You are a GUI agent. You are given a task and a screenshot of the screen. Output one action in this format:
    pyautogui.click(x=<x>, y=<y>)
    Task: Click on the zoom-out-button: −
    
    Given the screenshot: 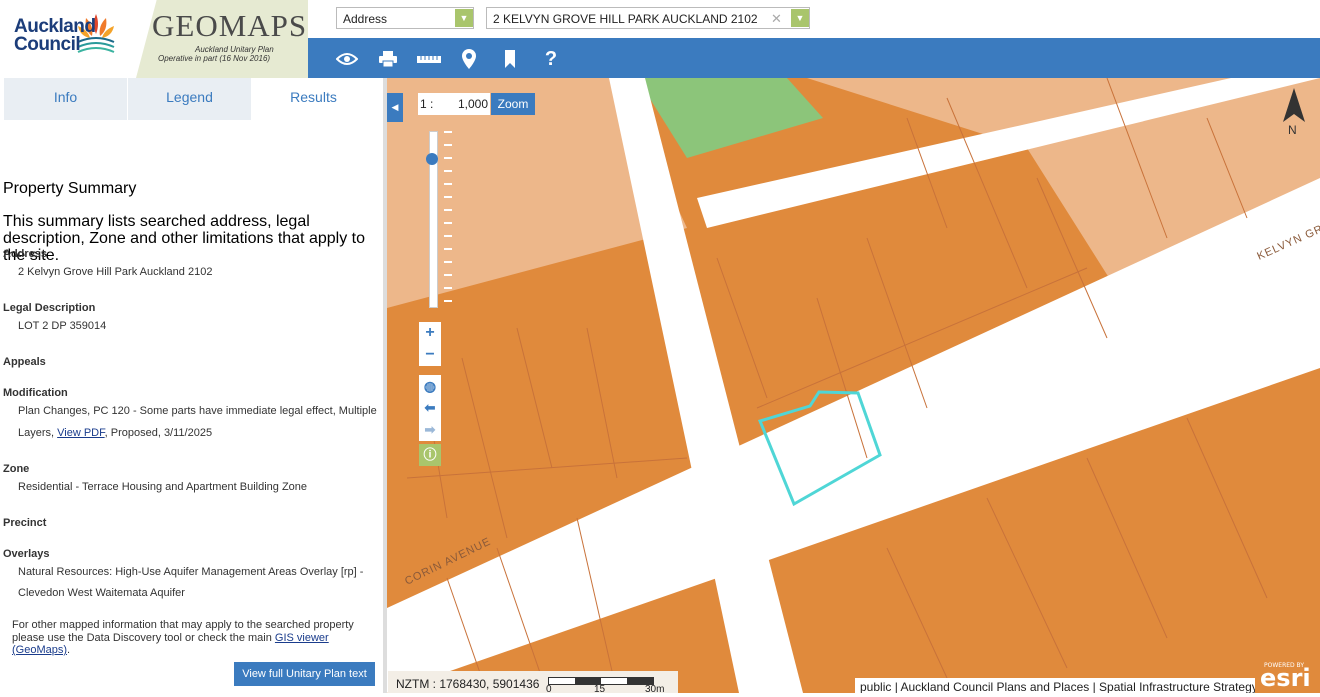 What is the action you would take?
    pyautogui.click(x=430, y=355)
    